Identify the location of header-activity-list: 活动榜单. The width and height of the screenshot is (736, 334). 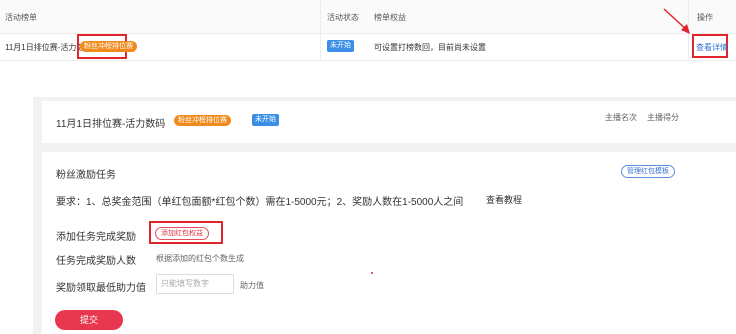
(21, 17).